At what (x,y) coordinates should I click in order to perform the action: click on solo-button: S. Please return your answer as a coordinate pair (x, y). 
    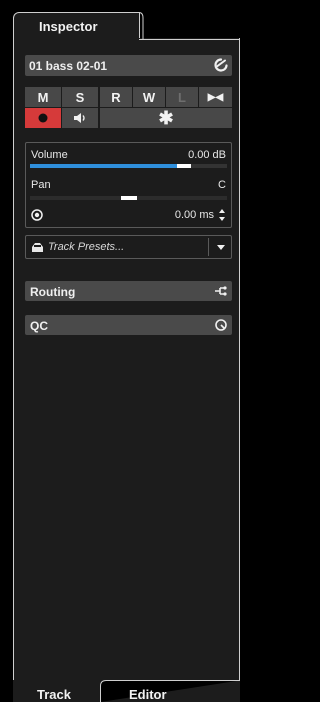
    Looking at the image, I should click on (80, 97).